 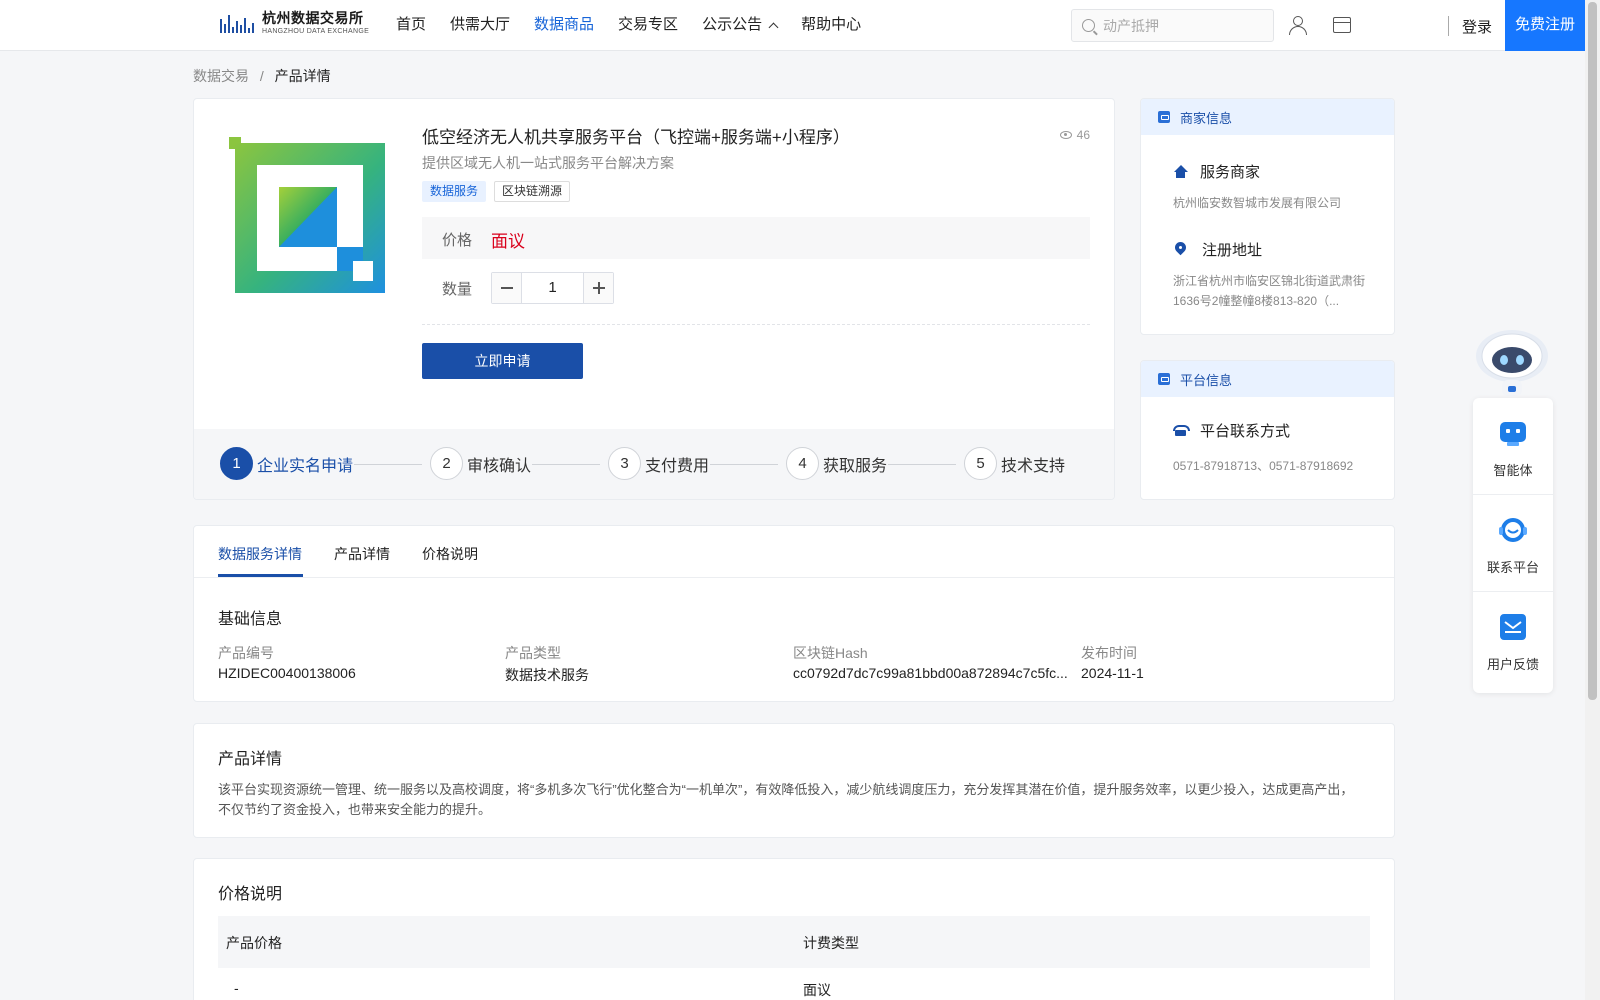 What do you see at coordinates (794, 929) in the screenshot?
I see `pricing-card: 价格说明 产品价格 计费类型 - 面议` at bounding box center [794, 929].